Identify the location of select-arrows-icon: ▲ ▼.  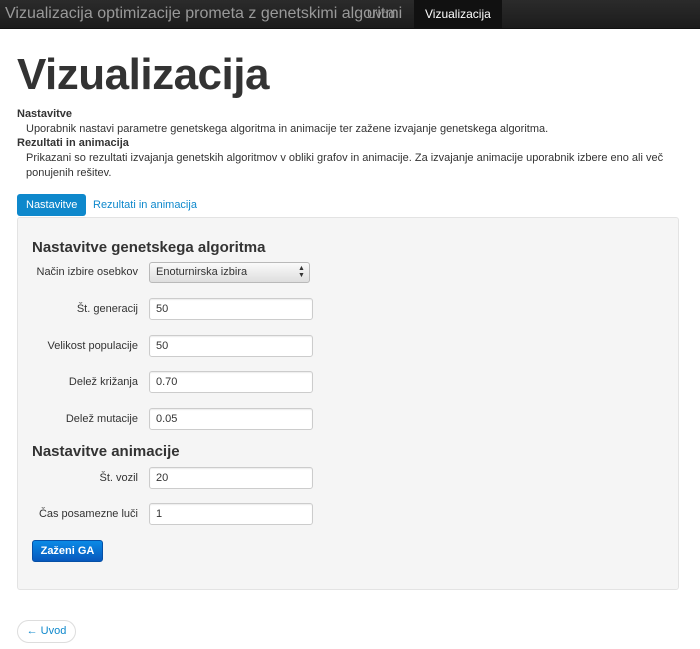
(301, 272).